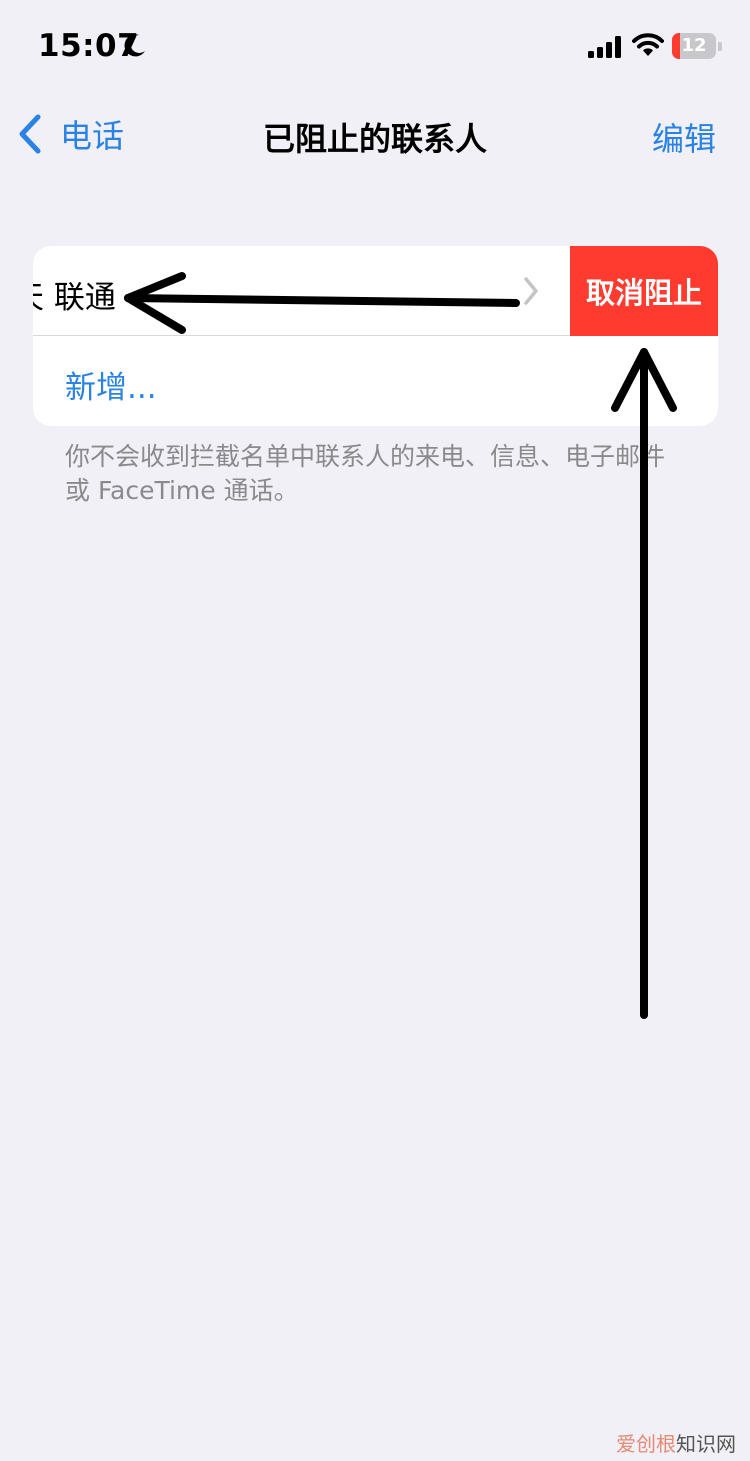 The height and width of the screenshot is (1461, 750). Describe the element at coordinates (303, 291) in the screenshot. I see `contact-row-content: 天 联通` at that location.